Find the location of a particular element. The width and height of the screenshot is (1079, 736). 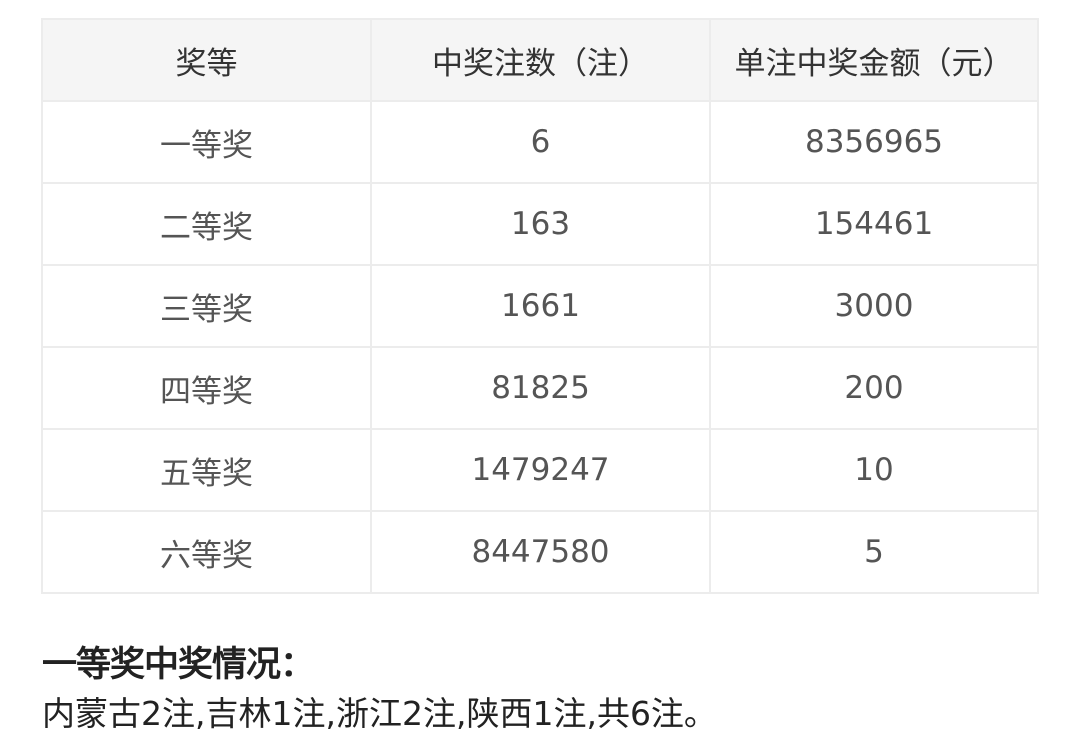

prize-amount-cell: 200 is located at coordinates (874, 388).